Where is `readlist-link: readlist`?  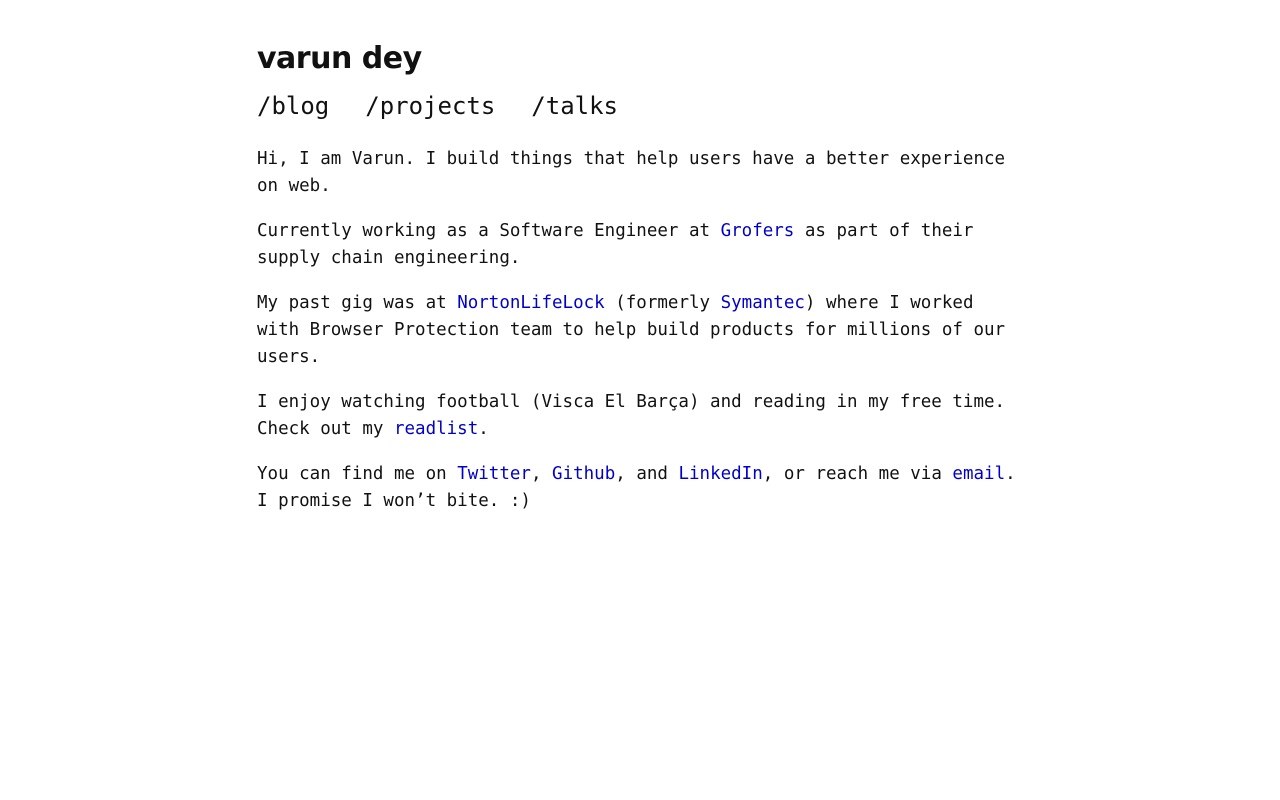 readlist-link: readlist is located at coordinates (436, 429).